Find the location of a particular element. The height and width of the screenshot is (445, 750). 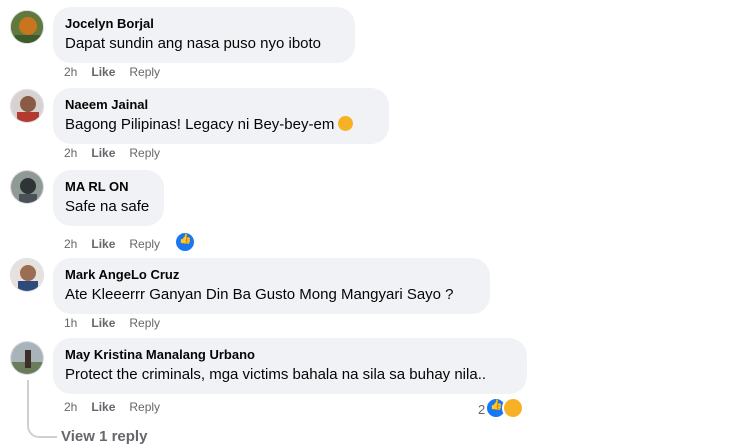

reaction-summary: 2 is located at coordinates (501, 408).